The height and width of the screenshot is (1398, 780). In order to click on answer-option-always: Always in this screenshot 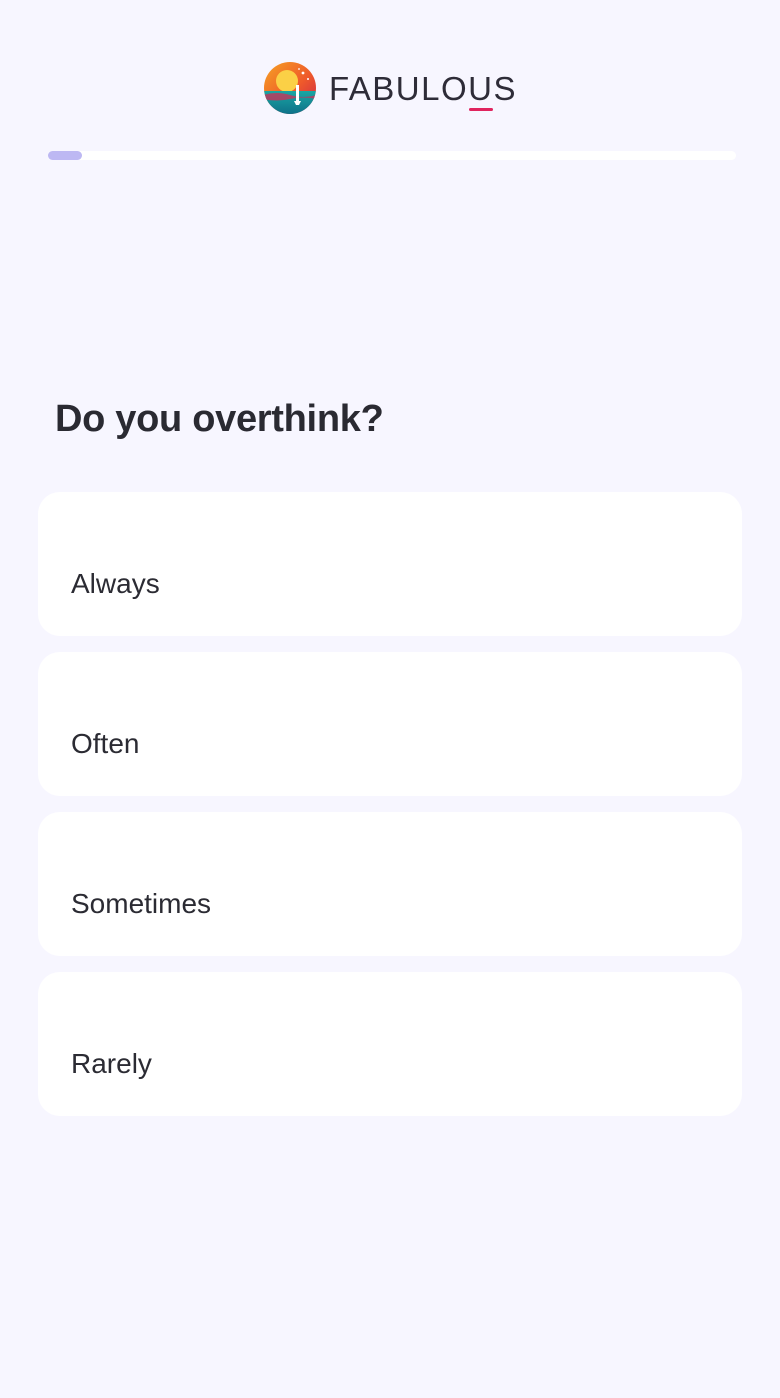, I will do `click(390, 564)`.